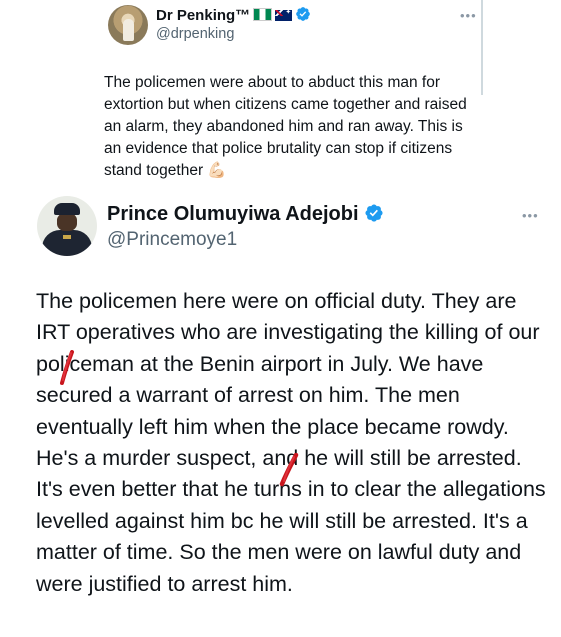 The image size is (561, 637). Describe the element at coordinates (233, 214) in the screenshot. I see `main-author-name: Prince Olumuyiwa Adejobi` at that location.